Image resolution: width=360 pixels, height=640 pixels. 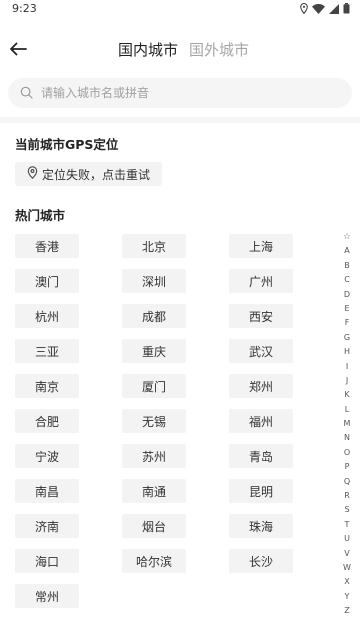 What do you see at coordinates (24, 8) in the screenshot?
I see `status-time: 9:23` at bounding box center [24, 8].